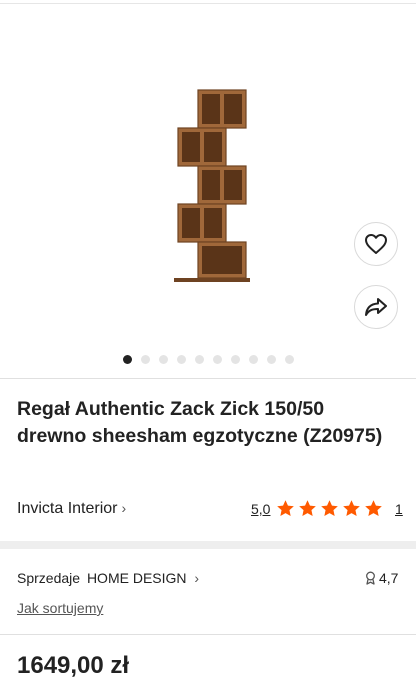 The image size is (416, 699). Describe the element at coordinates (208, 545) in the screenshot. I see `section-separator` at that location.